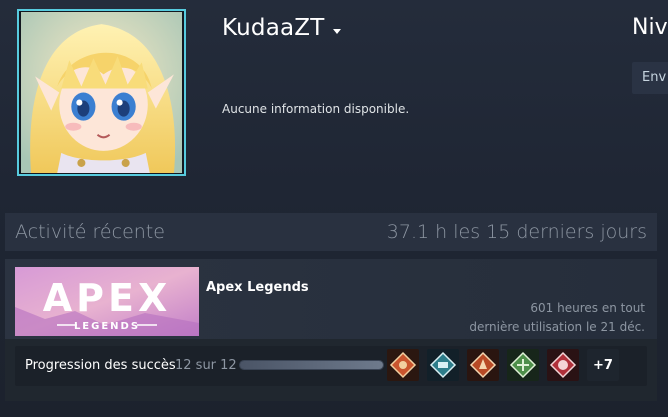 The width and height of the screenshot is (668, 417). Describe the element at coordinates (650, 27) in the screenshot. I see `level-label: Niv` at that location.